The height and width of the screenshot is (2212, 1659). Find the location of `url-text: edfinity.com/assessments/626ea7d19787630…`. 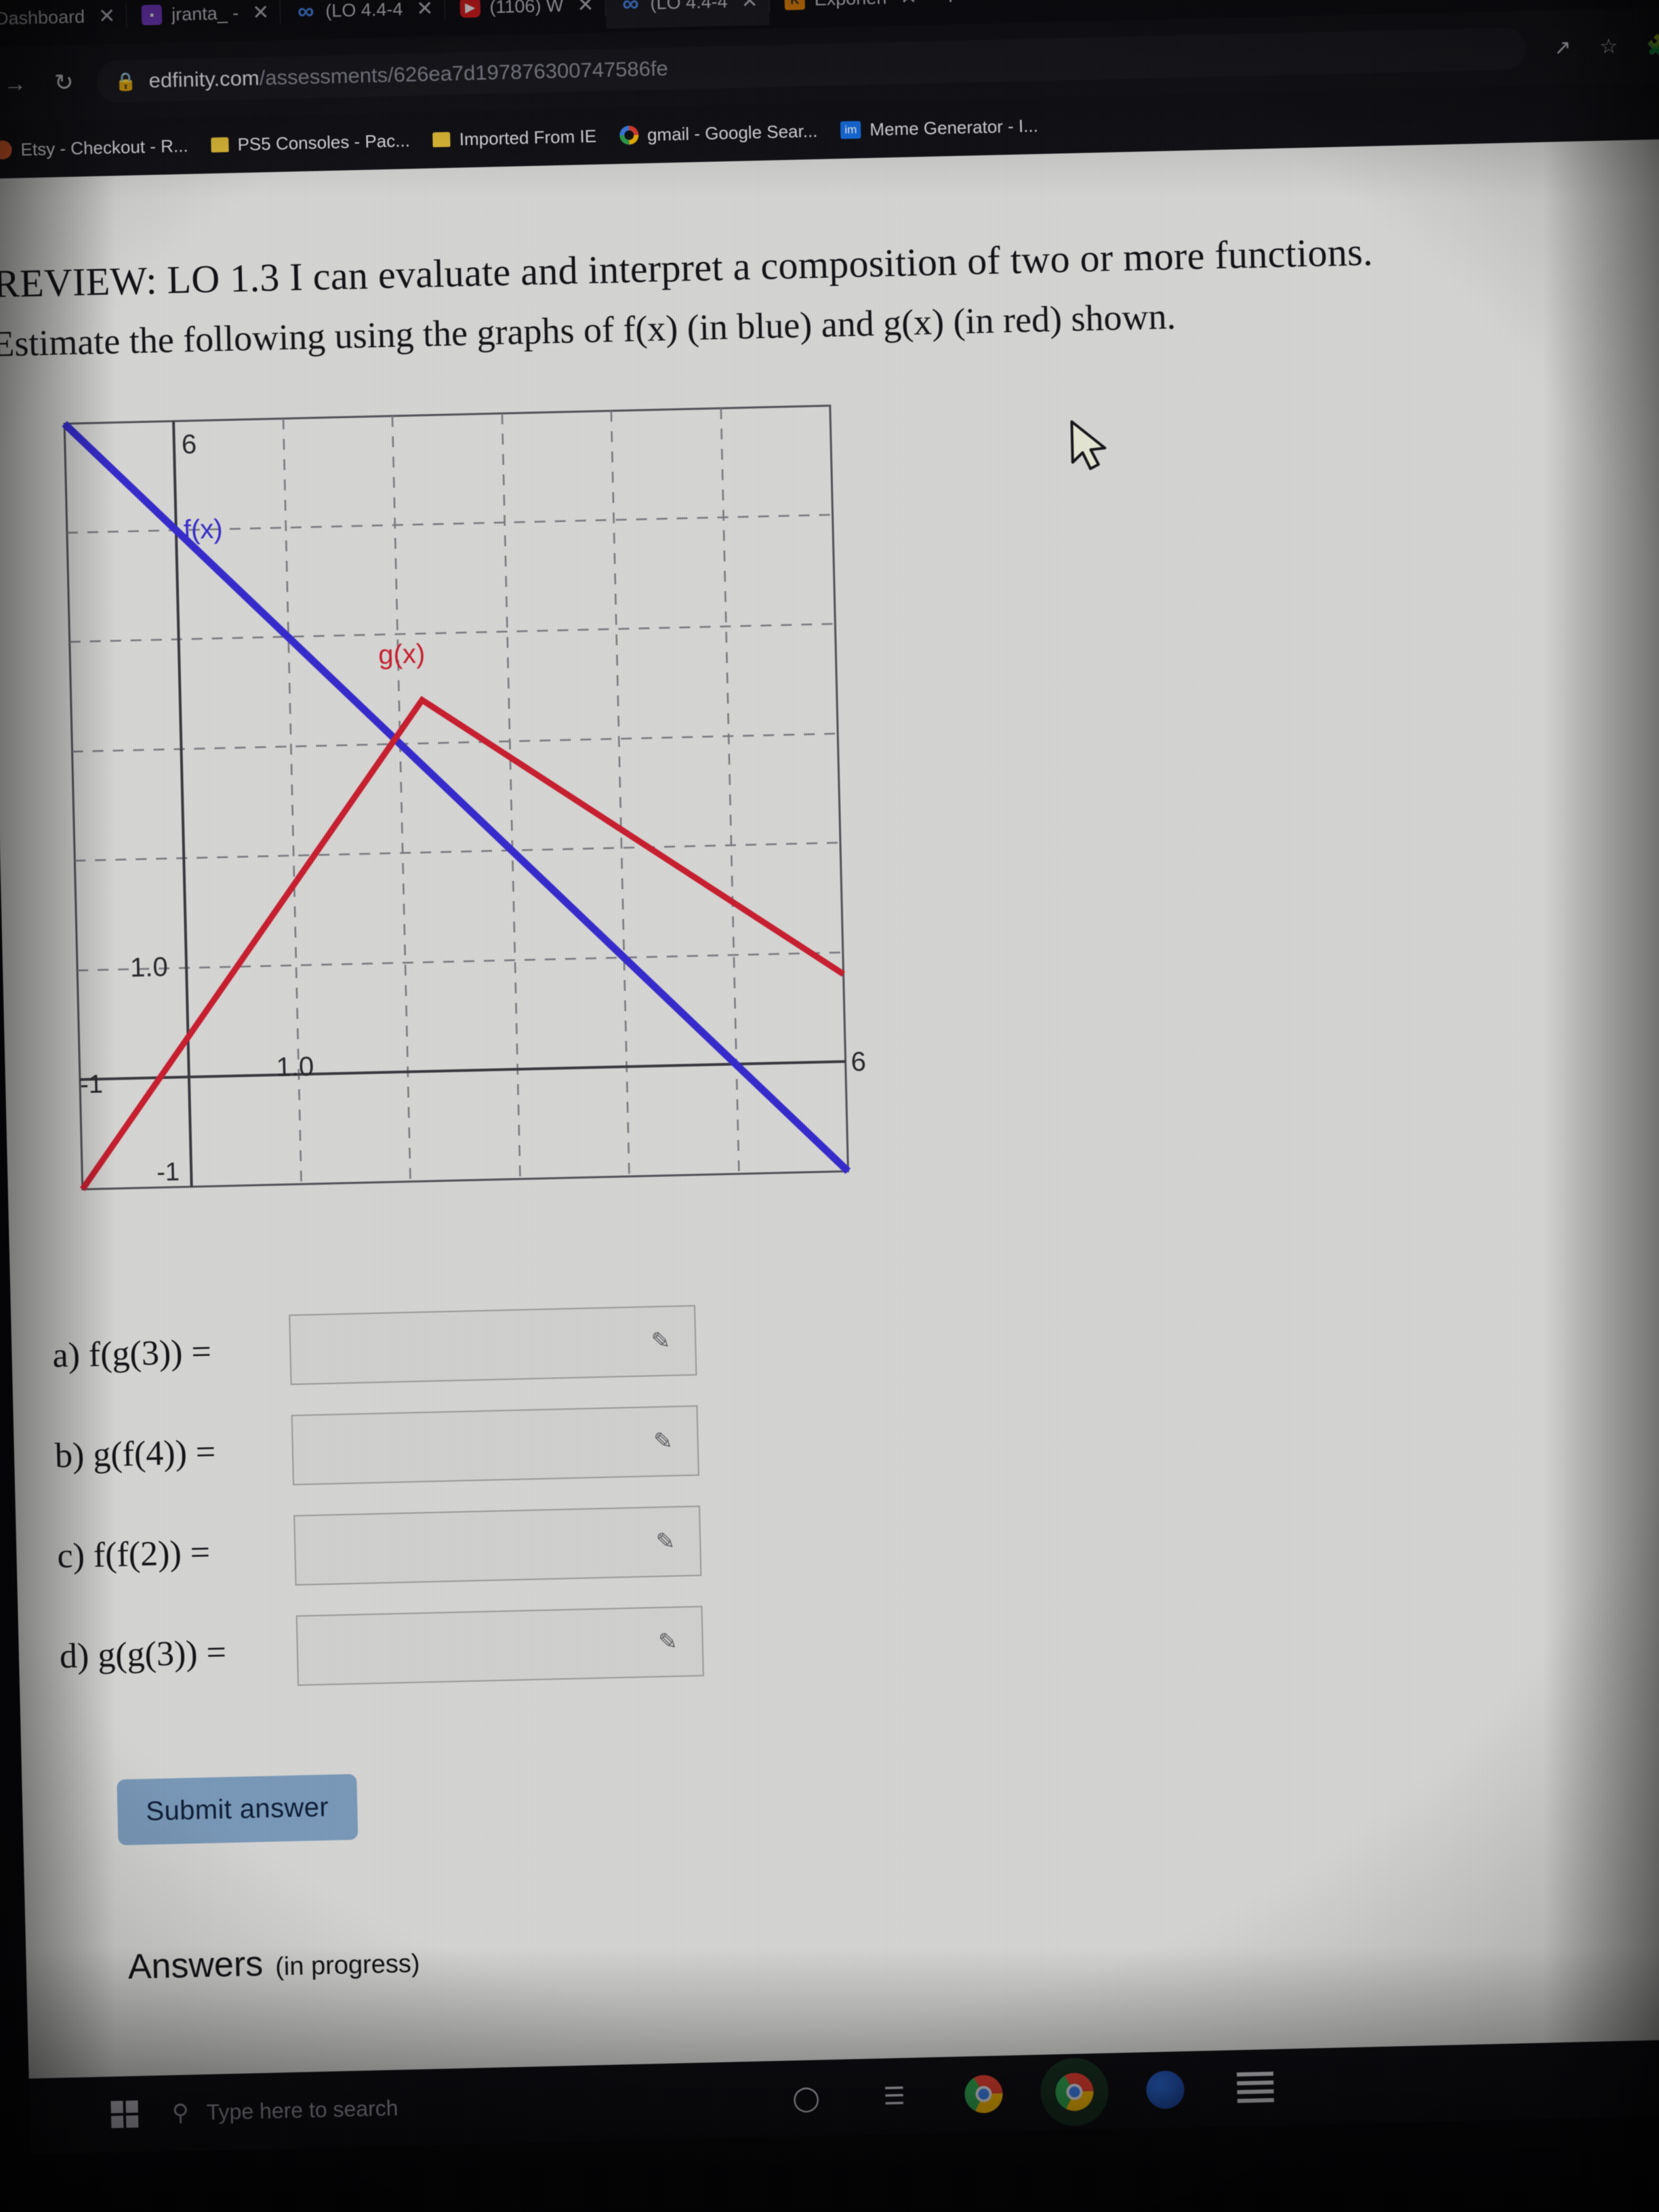

url-text: edfinity.com/assessments/626ea7d19787630… is located at coordinates (408, 74).